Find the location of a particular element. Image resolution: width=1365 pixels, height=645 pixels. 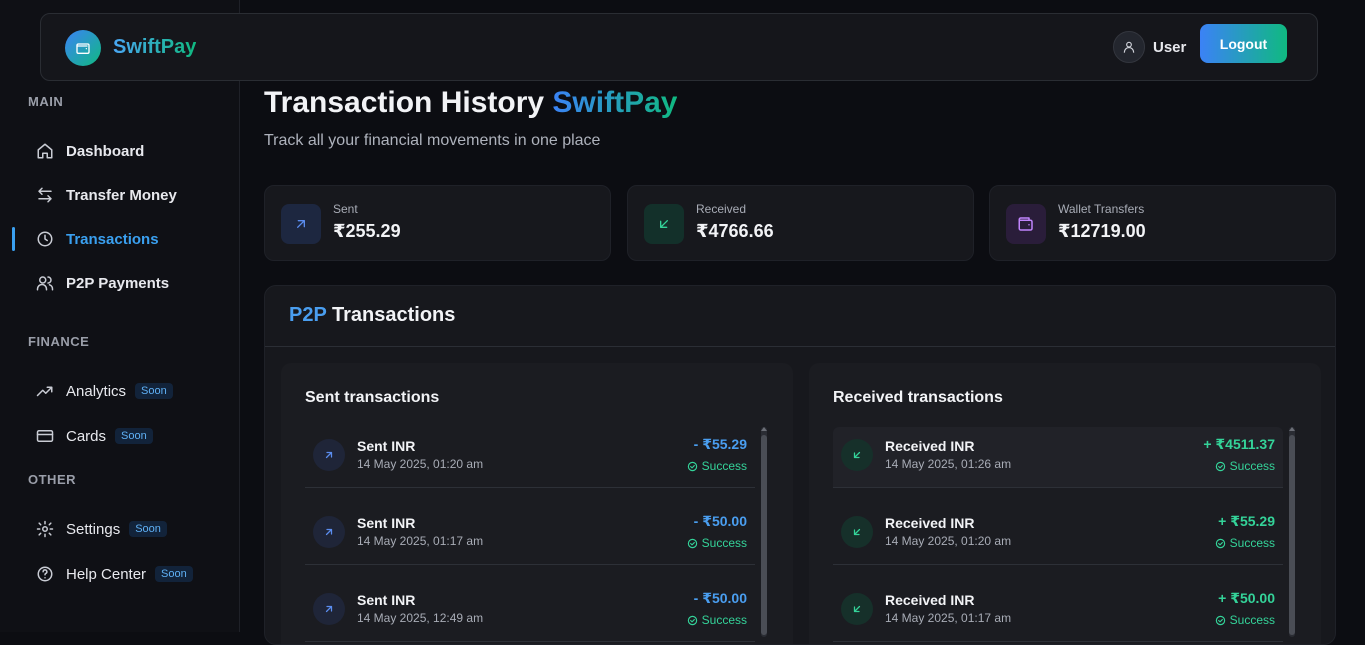

sidebar-item-cards: Cards Soon is located at coordinates (94, 436).